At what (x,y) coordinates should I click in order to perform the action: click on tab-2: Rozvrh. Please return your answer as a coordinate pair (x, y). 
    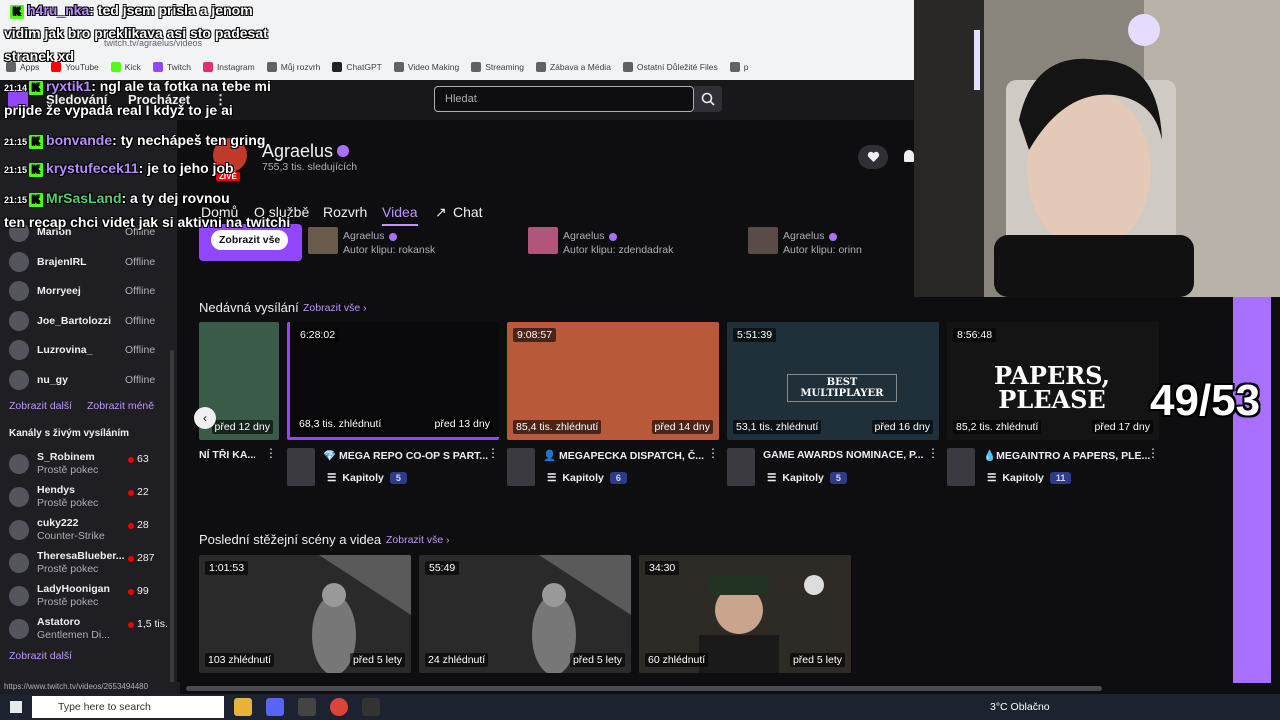
    Looking at the image, I should click on (345, 212).